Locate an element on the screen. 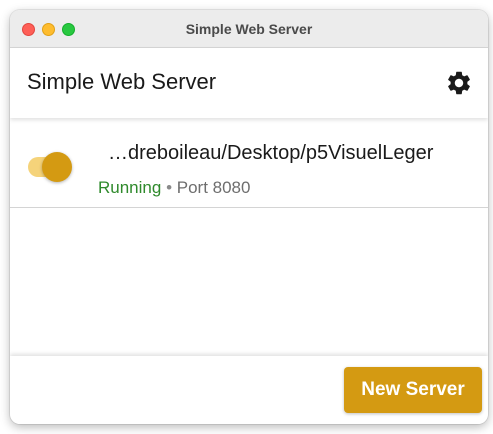 This screenshot has width=493, height=434. status-running-label: Running is located at coordinates (130, 187).